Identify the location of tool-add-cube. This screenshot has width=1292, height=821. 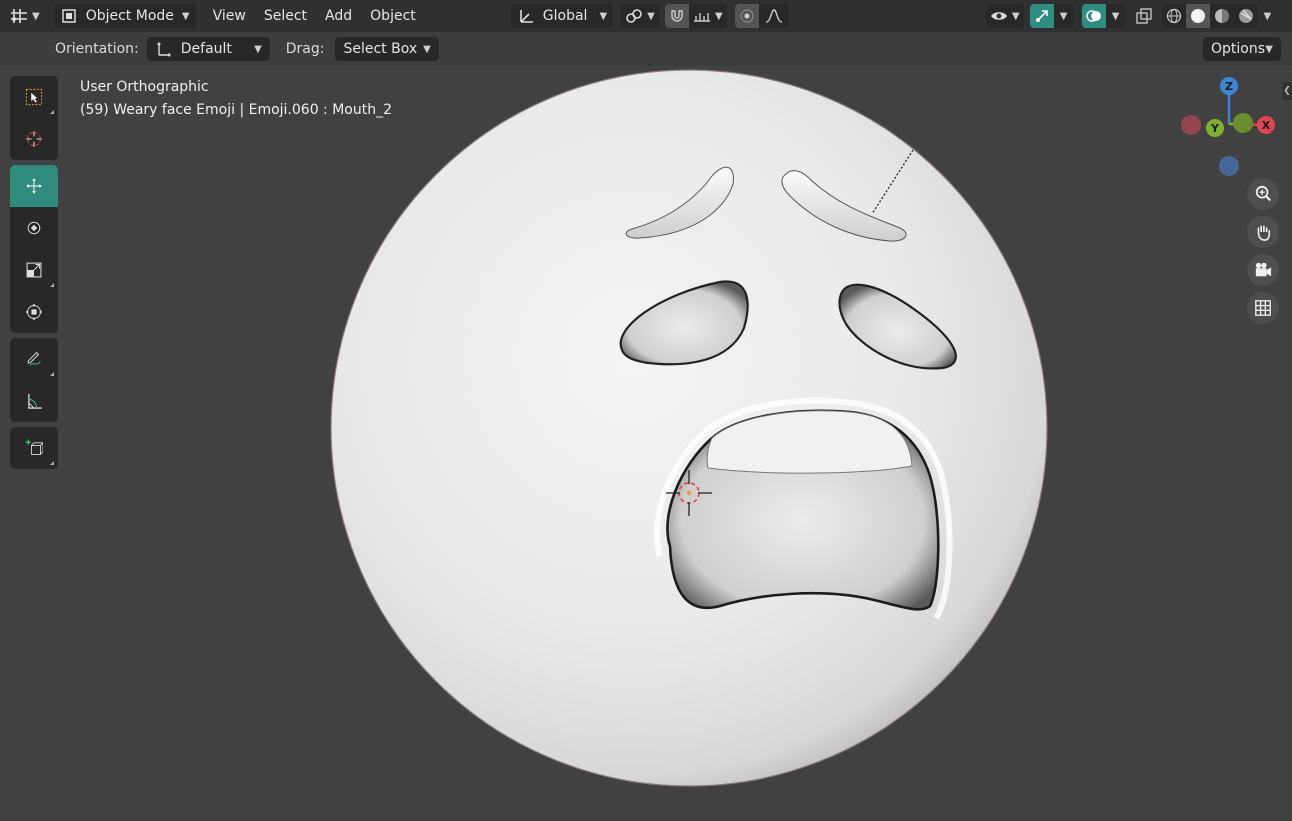
(34, 448).